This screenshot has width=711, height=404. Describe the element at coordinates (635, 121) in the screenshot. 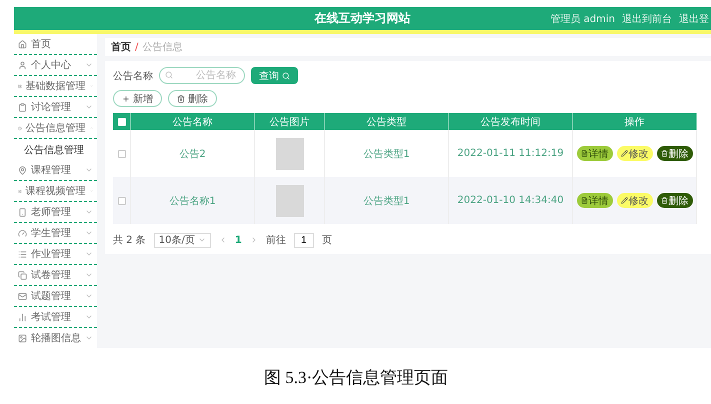

I see `column-header: 操作` at that location.